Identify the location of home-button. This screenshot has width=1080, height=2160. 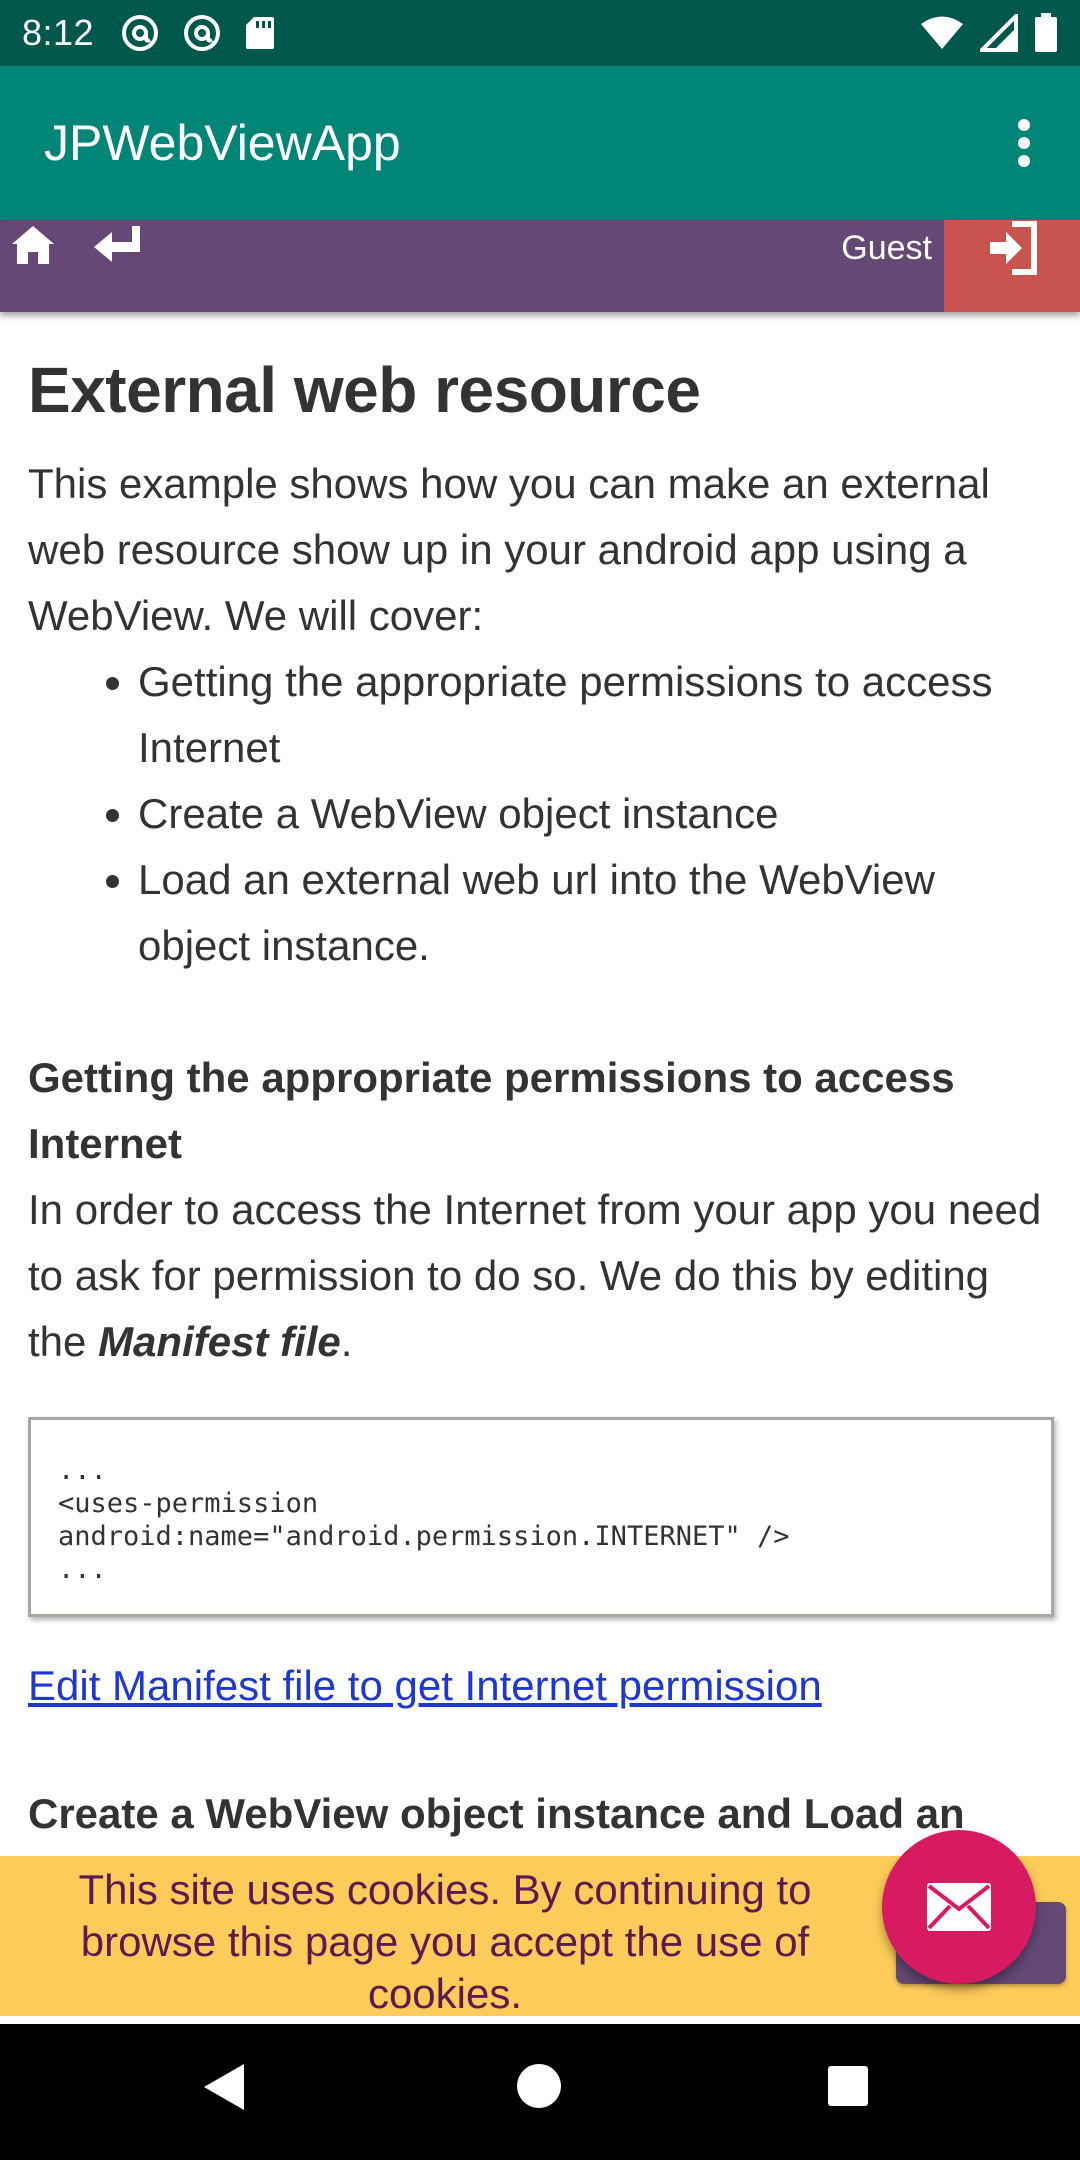
(33, 247).